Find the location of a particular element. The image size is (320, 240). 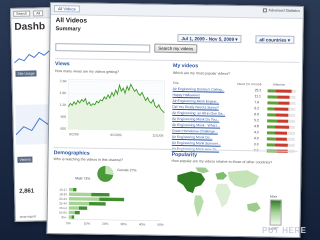

male-label: Male 73% is located at coordinates (82, 178).